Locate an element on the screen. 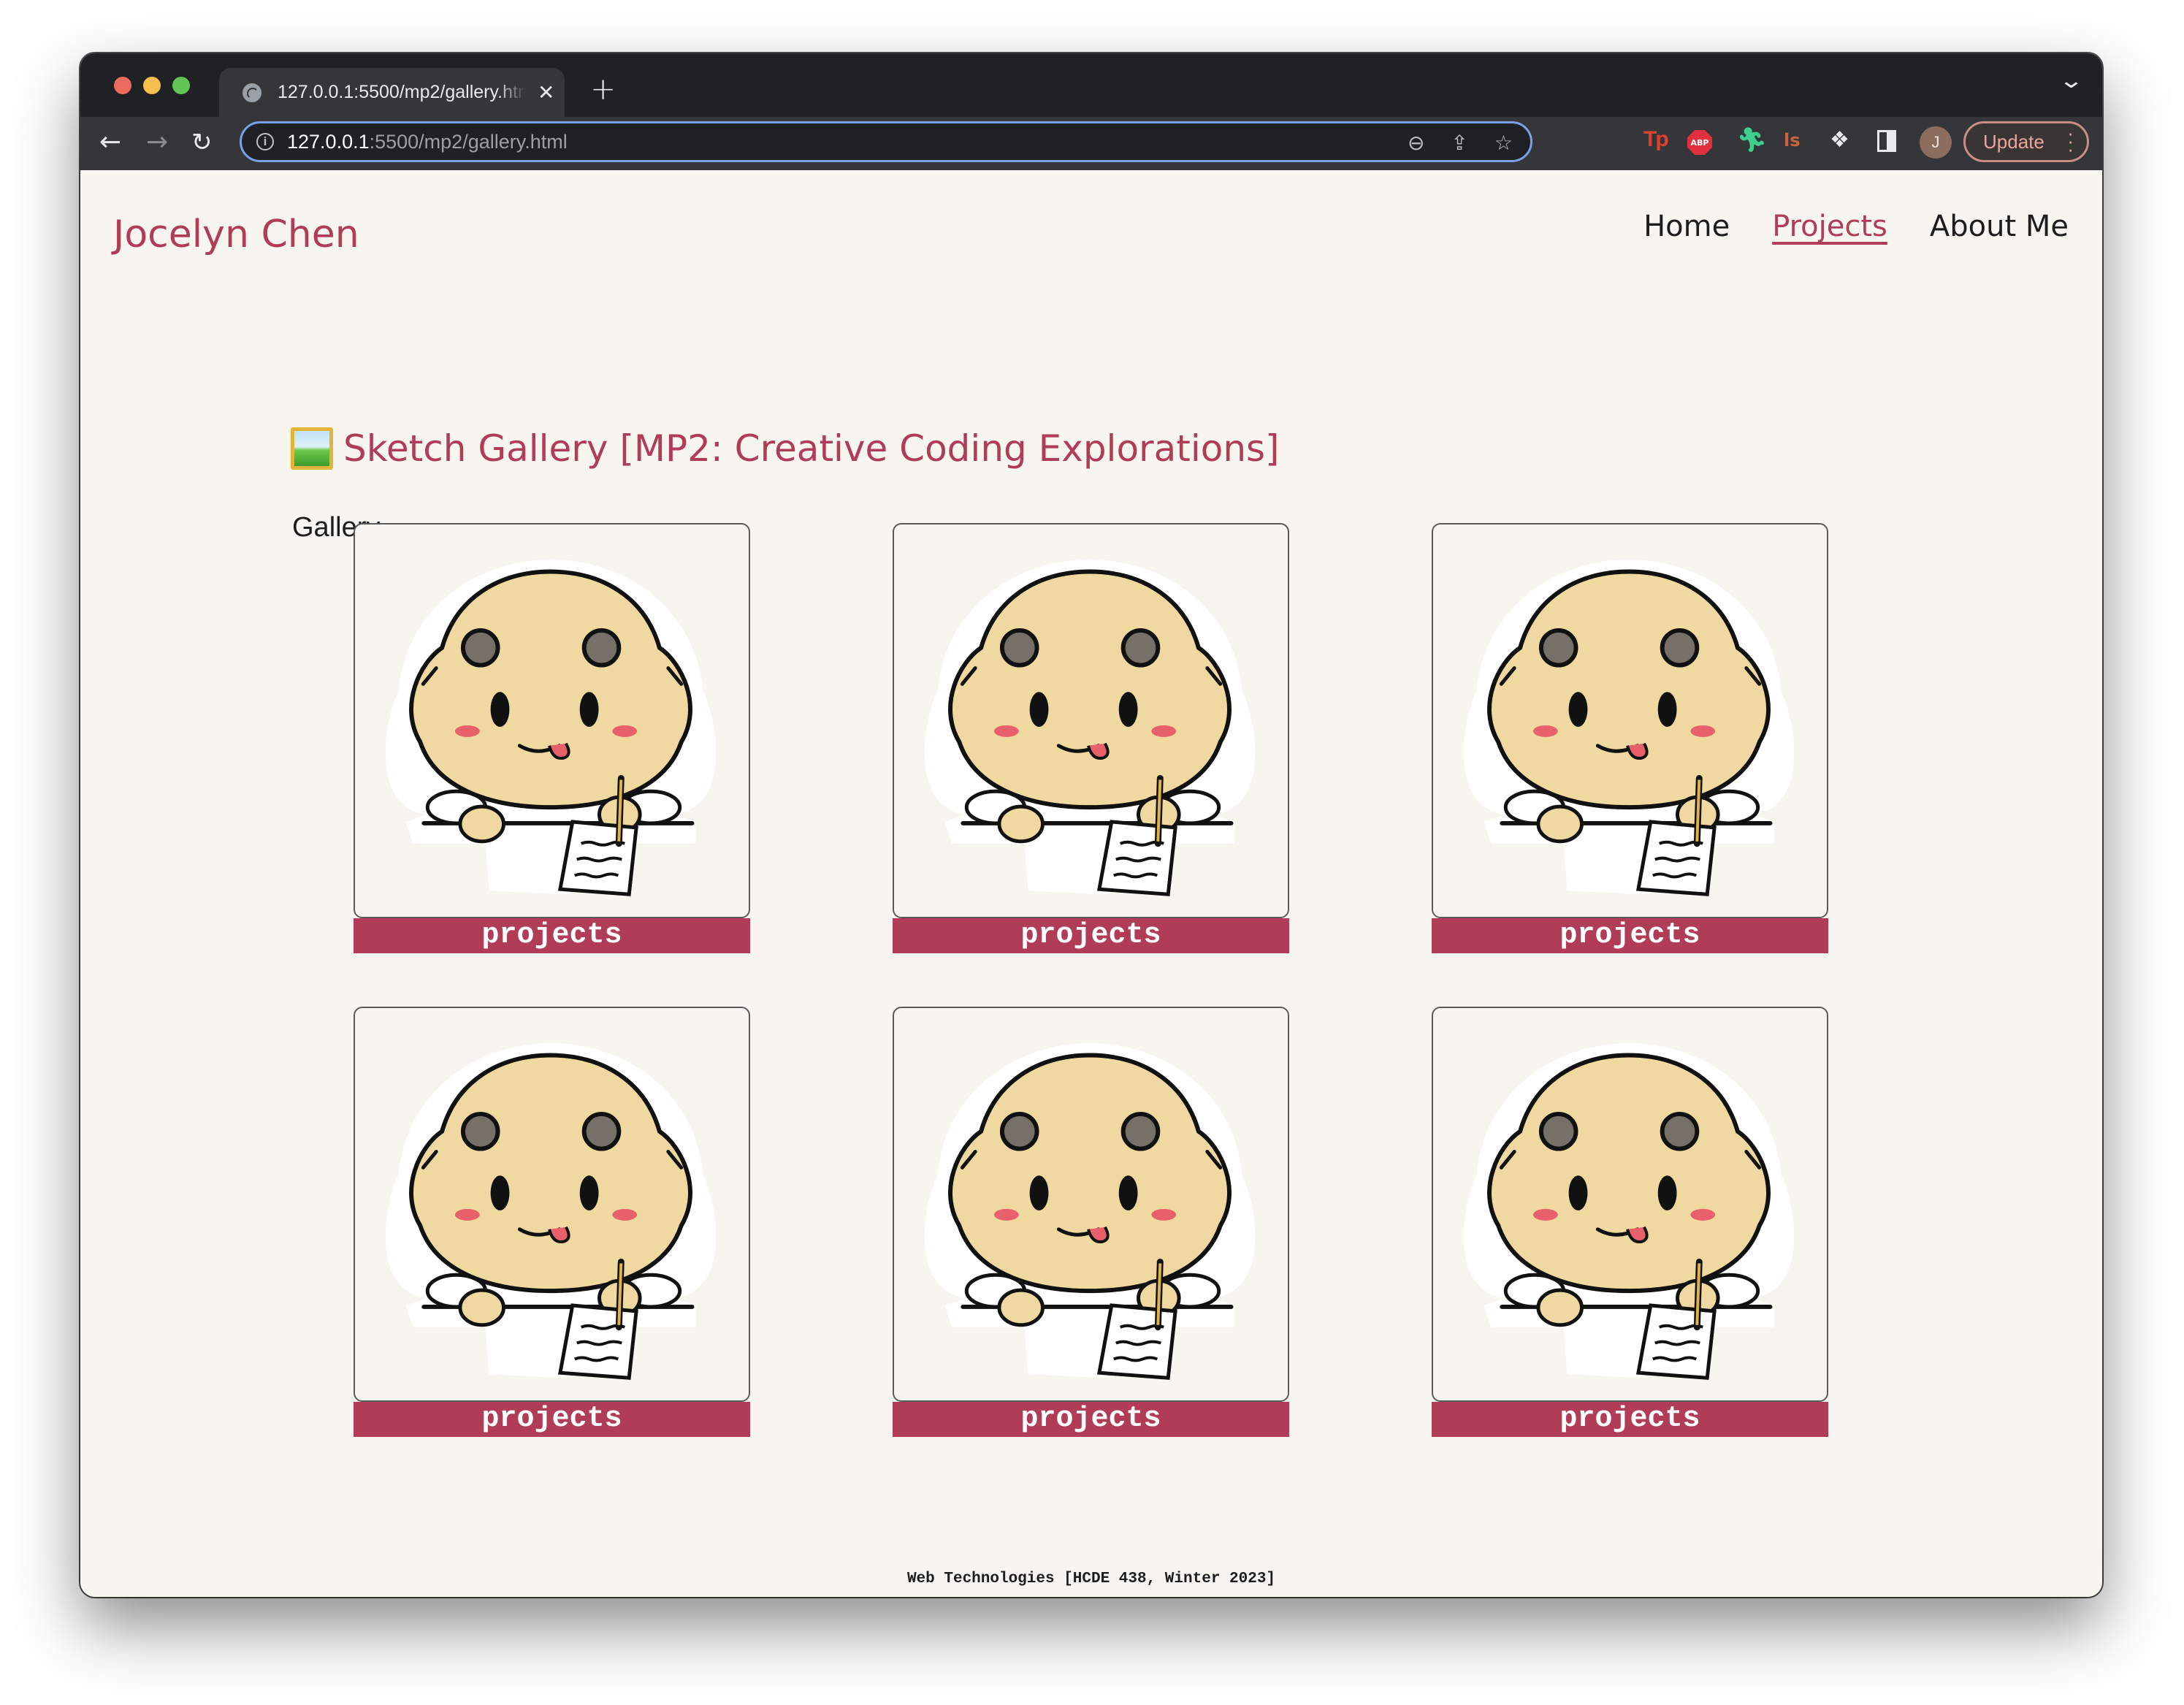 Image resolution: width=2184 pixels, height=1705 pixels. site-nav: Home Projects About Me is located at coordinates (1856, 226).